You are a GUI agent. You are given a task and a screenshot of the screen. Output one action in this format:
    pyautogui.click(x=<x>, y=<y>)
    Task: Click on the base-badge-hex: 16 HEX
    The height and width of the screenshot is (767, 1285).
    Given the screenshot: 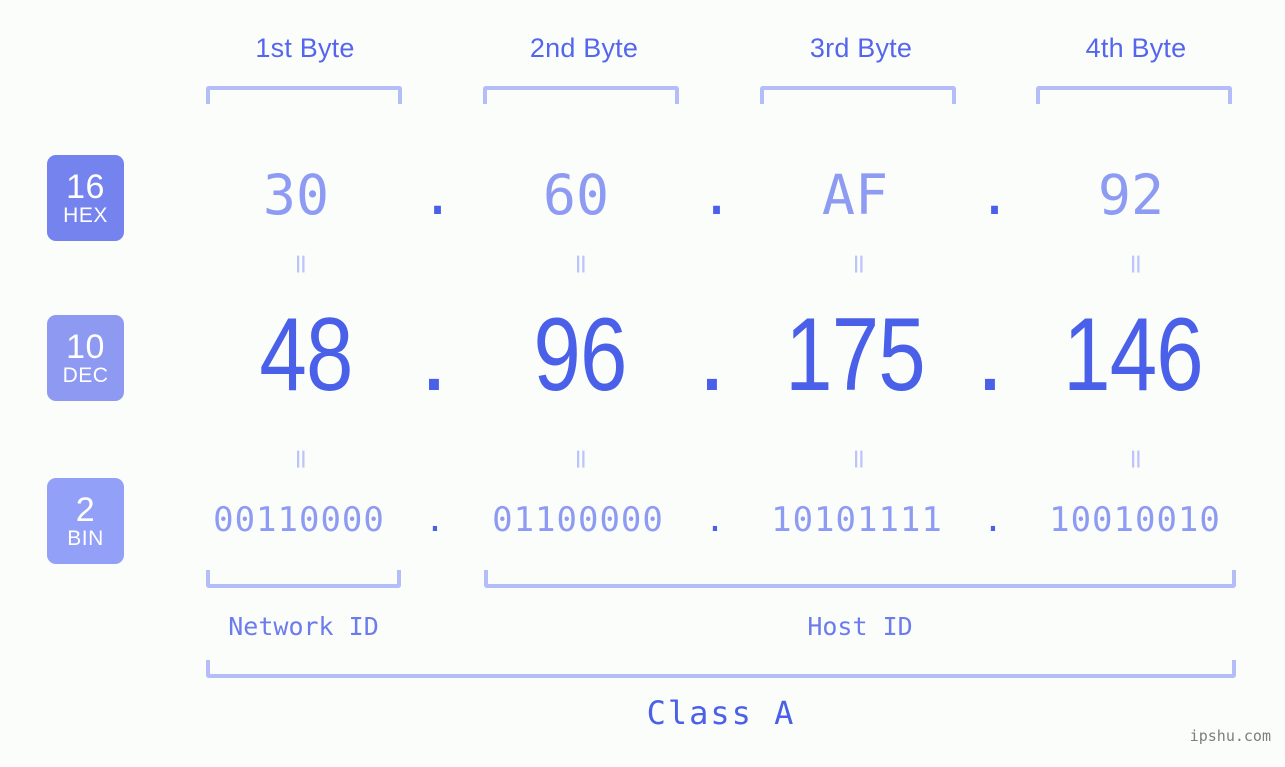 What is the action you would take?
    pyautogui.click(x=85, y=198)
    